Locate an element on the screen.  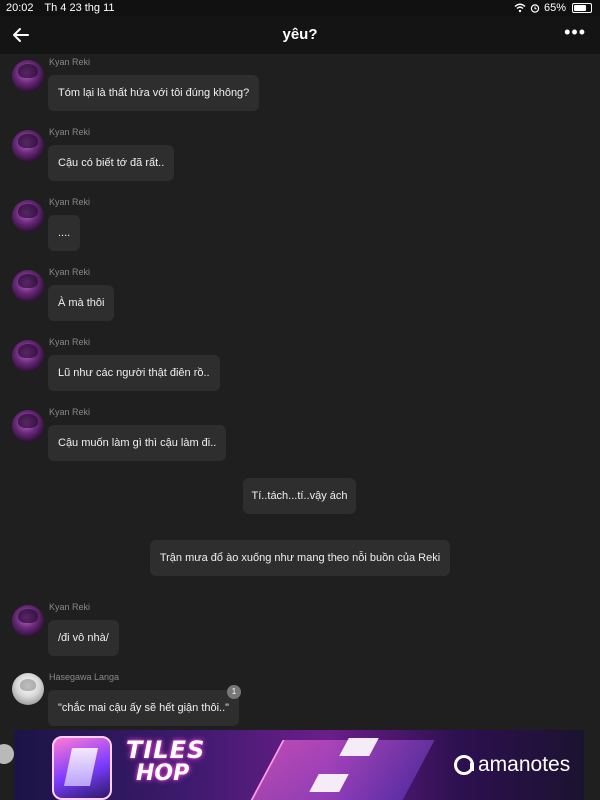
amanotes-logo-icon is located at coordinates (464, 765).